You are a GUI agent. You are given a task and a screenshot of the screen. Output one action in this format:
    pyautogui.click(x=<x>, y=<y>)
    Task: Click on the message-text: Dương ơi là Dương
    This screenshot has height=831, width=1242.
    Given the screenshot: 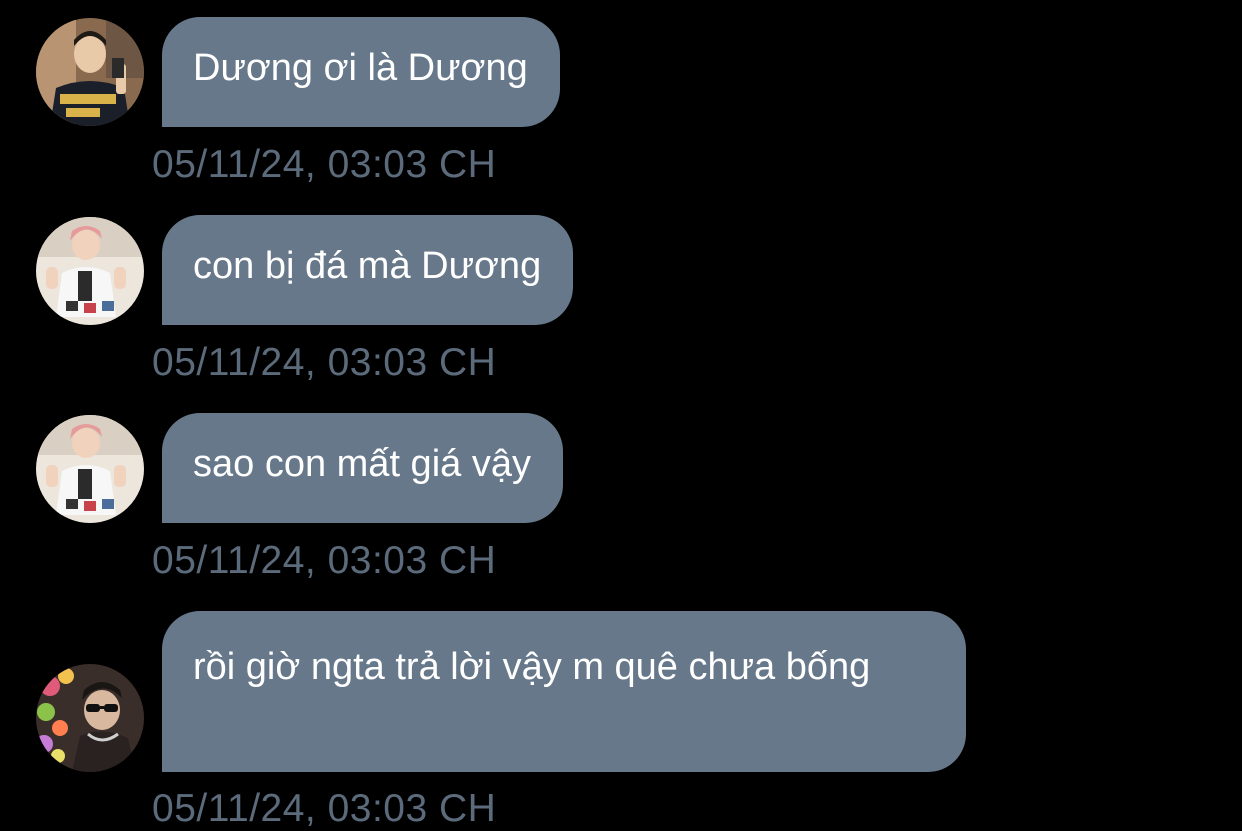 What is the action you would take?
    pyautogui.click(x=360, y=68)
    